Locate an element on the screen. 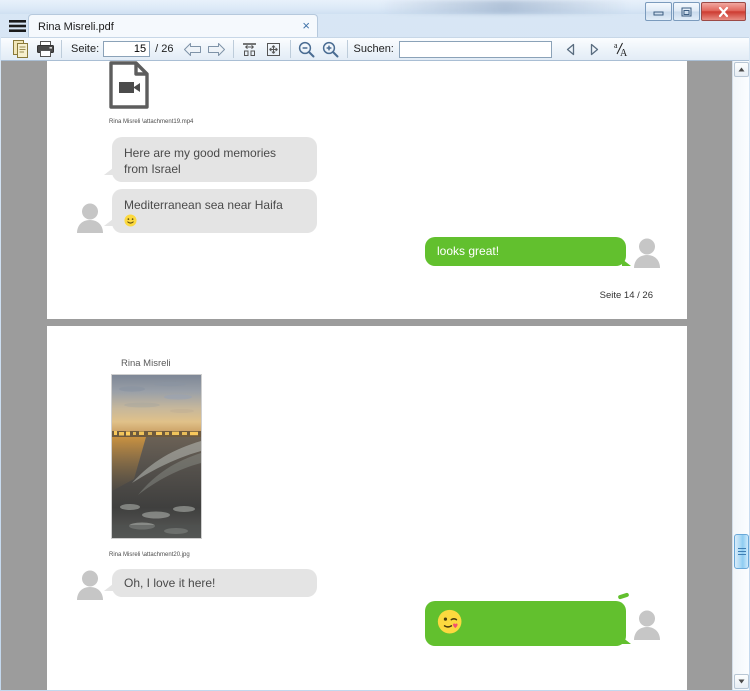  fit-page-icon is located at coordinates (273, 49).